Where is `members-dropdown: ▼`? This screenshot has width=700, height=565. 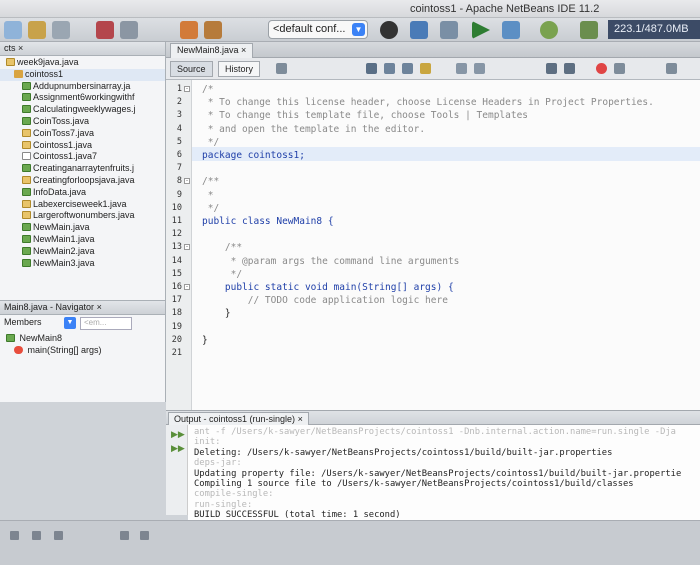
members-dropdown: ▼ is located at coordinates (70, 323).